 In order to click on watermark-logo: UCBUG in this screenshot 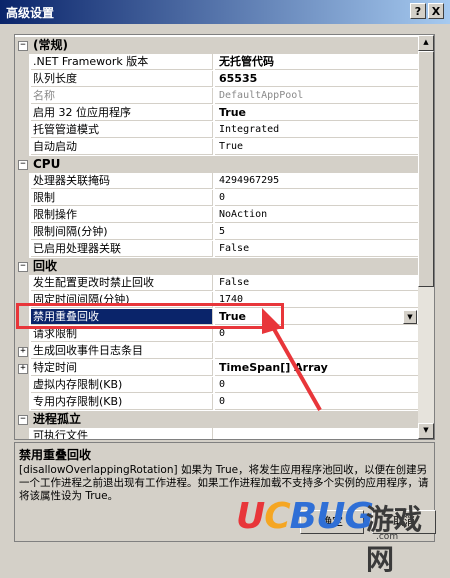, I will do `click(305, 516)`.